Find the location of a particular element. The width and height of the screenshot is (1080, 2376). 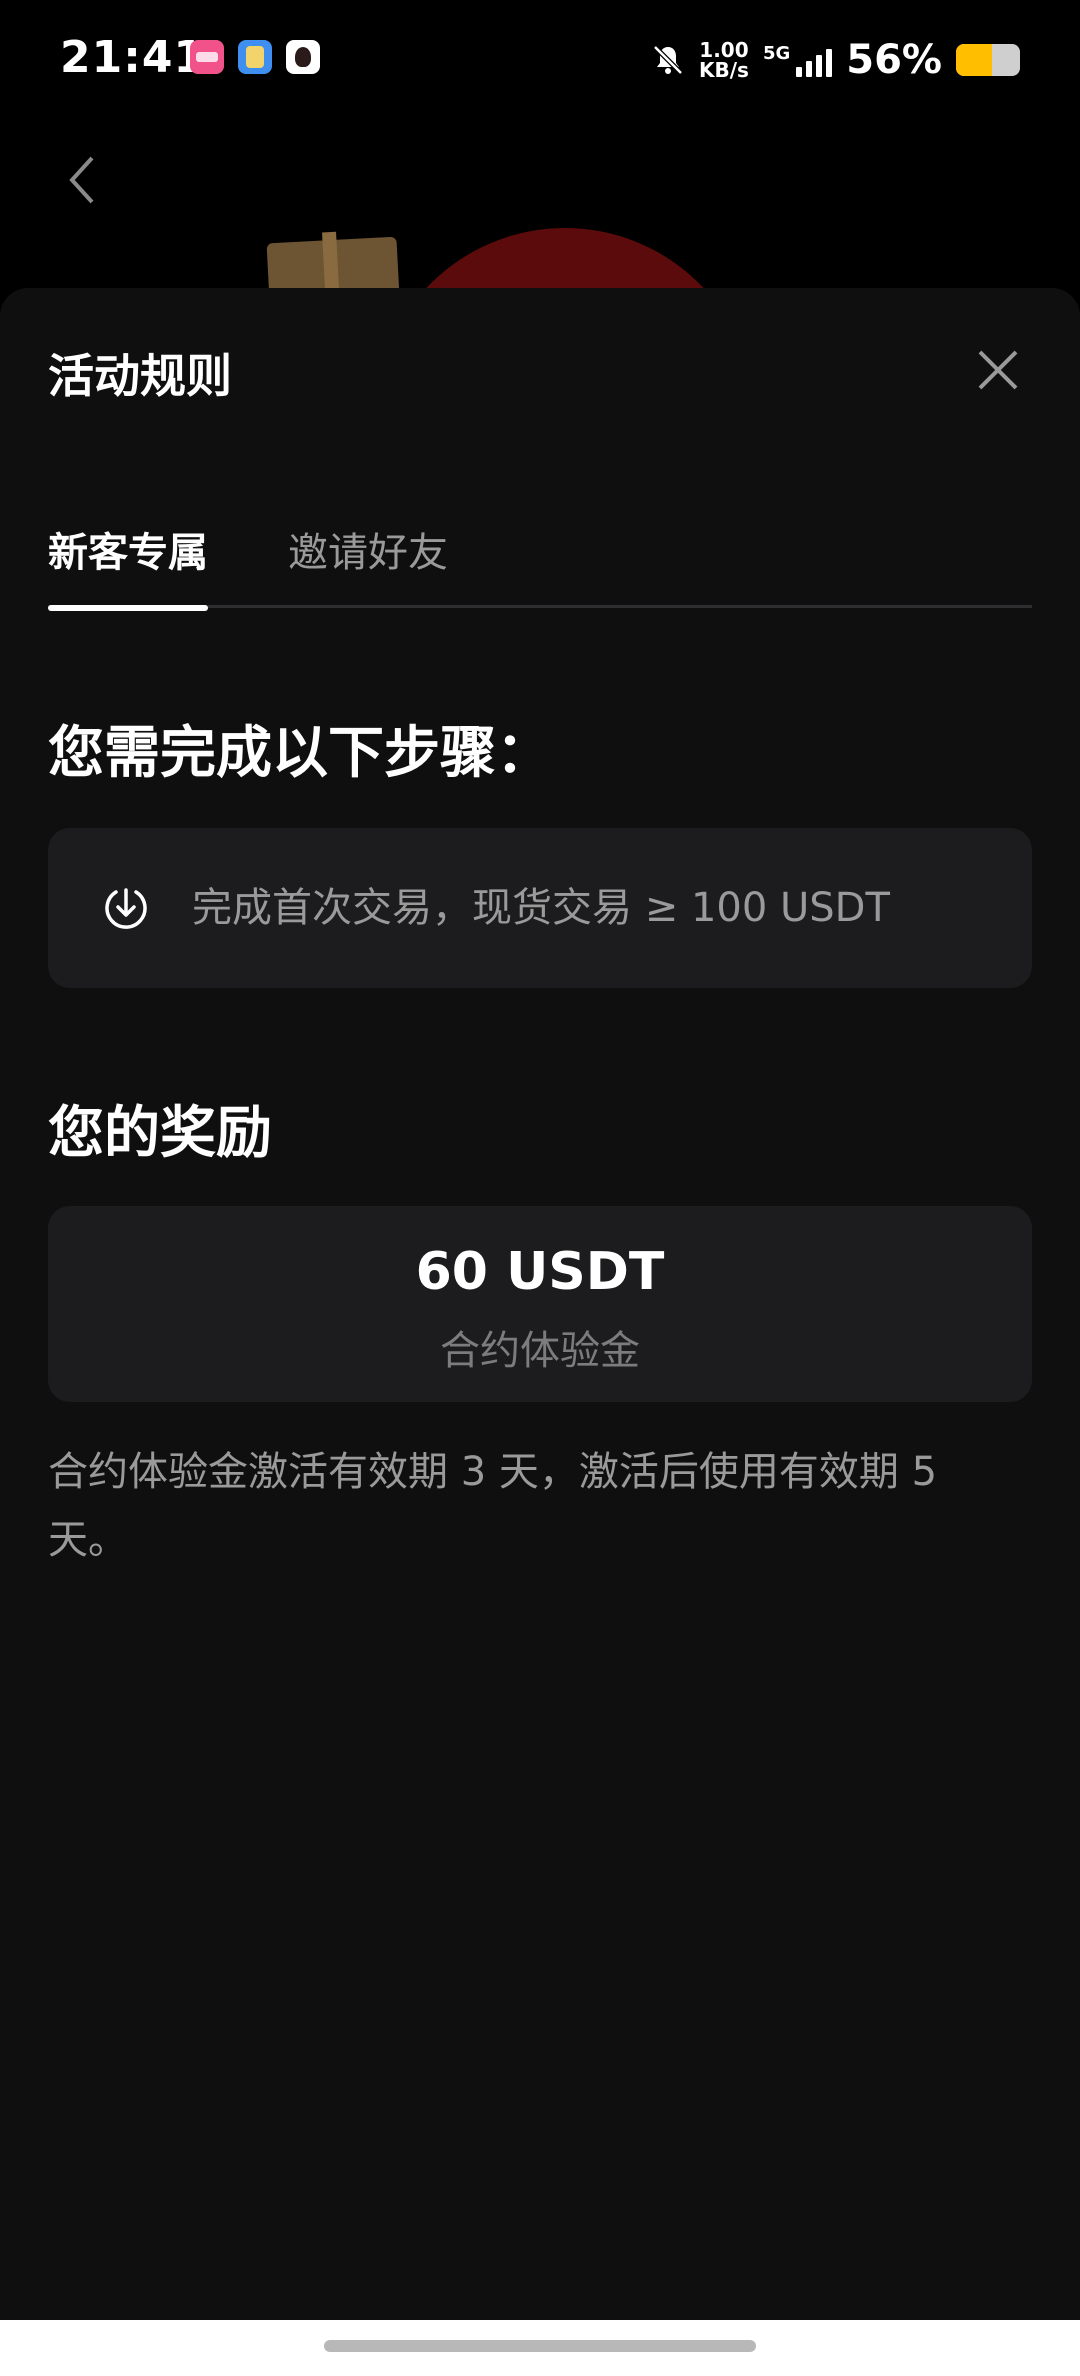

status-time: 21:41 is located at coordinates (133, 57).